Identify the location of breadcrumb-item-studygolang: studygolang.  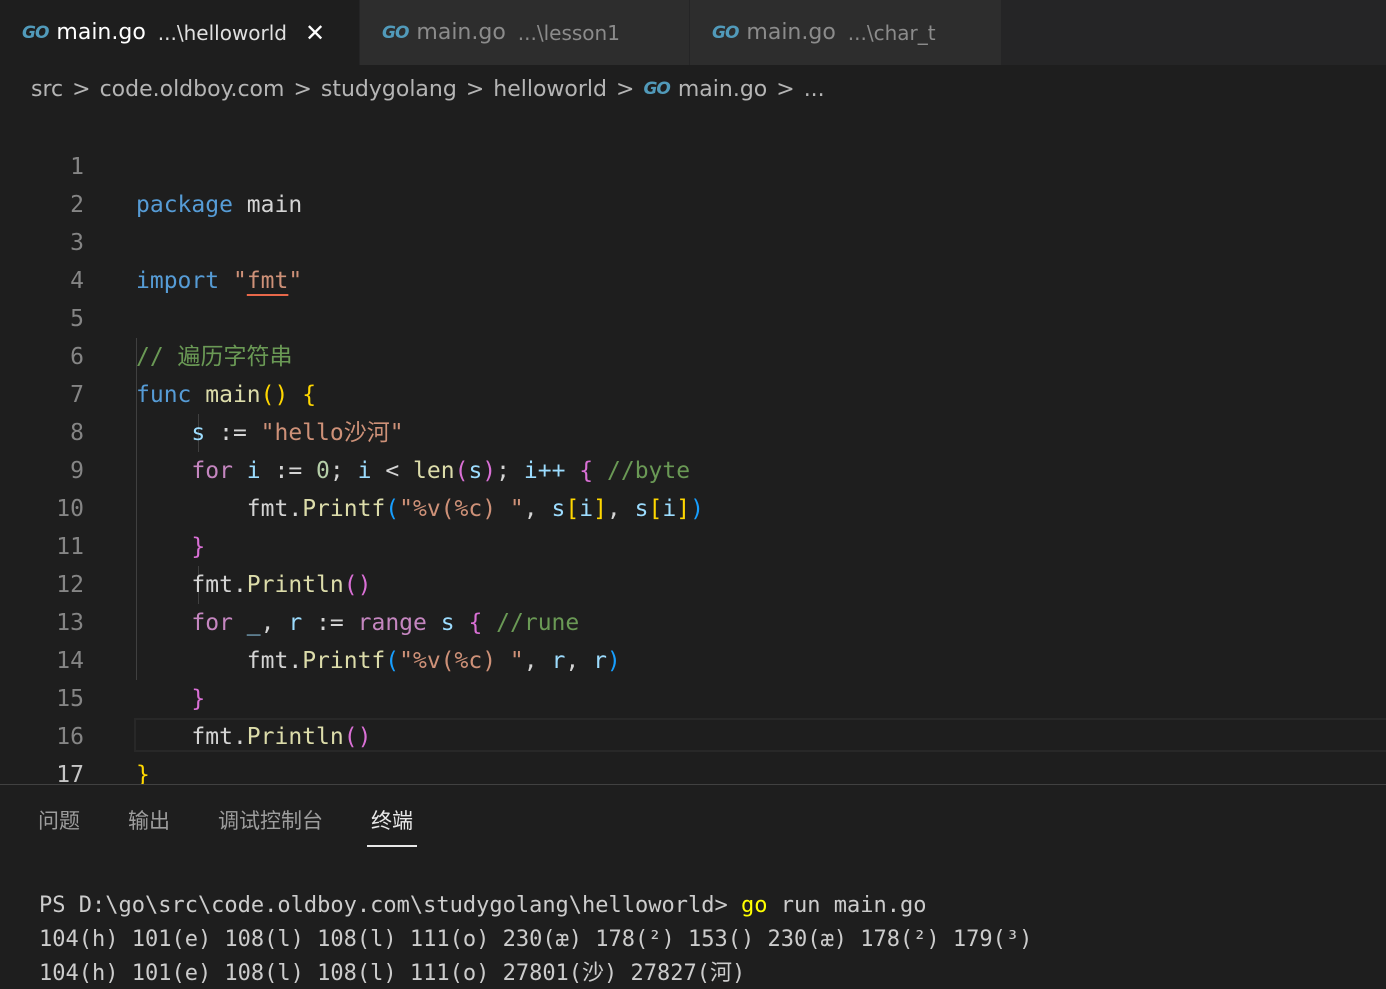
(389, 89).